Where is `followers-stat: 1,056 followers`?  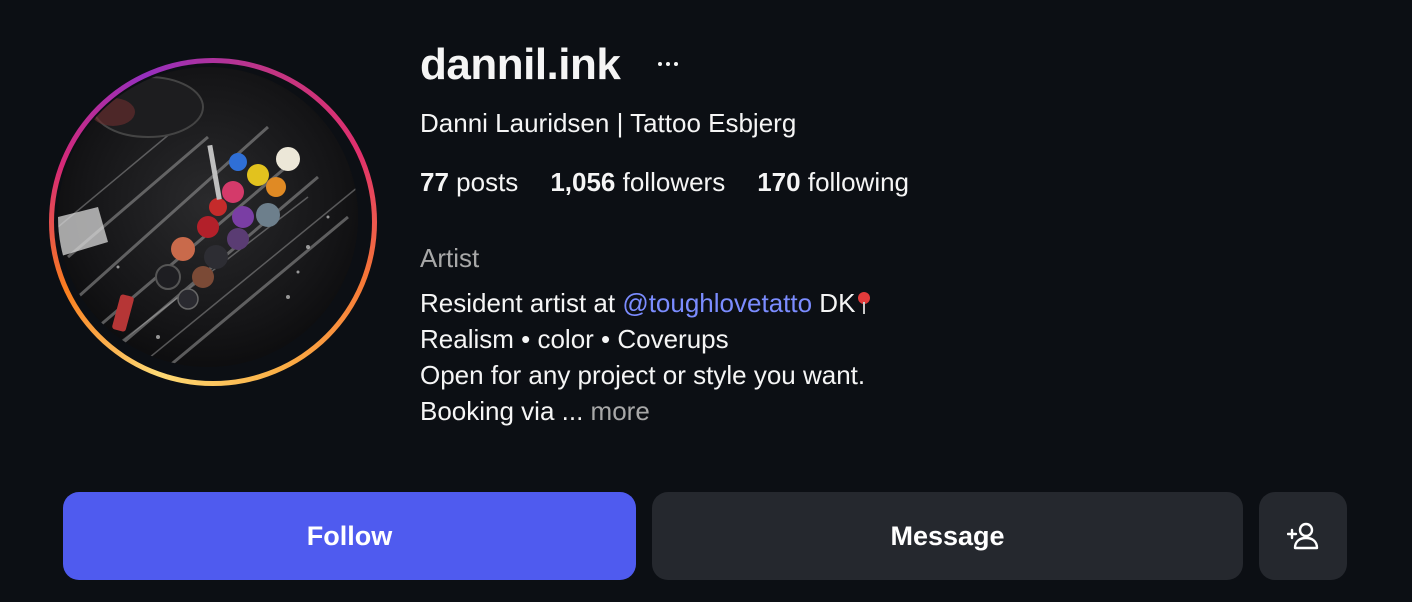 followers-stat: 1,056 followers is located at coordinates (637, 182).